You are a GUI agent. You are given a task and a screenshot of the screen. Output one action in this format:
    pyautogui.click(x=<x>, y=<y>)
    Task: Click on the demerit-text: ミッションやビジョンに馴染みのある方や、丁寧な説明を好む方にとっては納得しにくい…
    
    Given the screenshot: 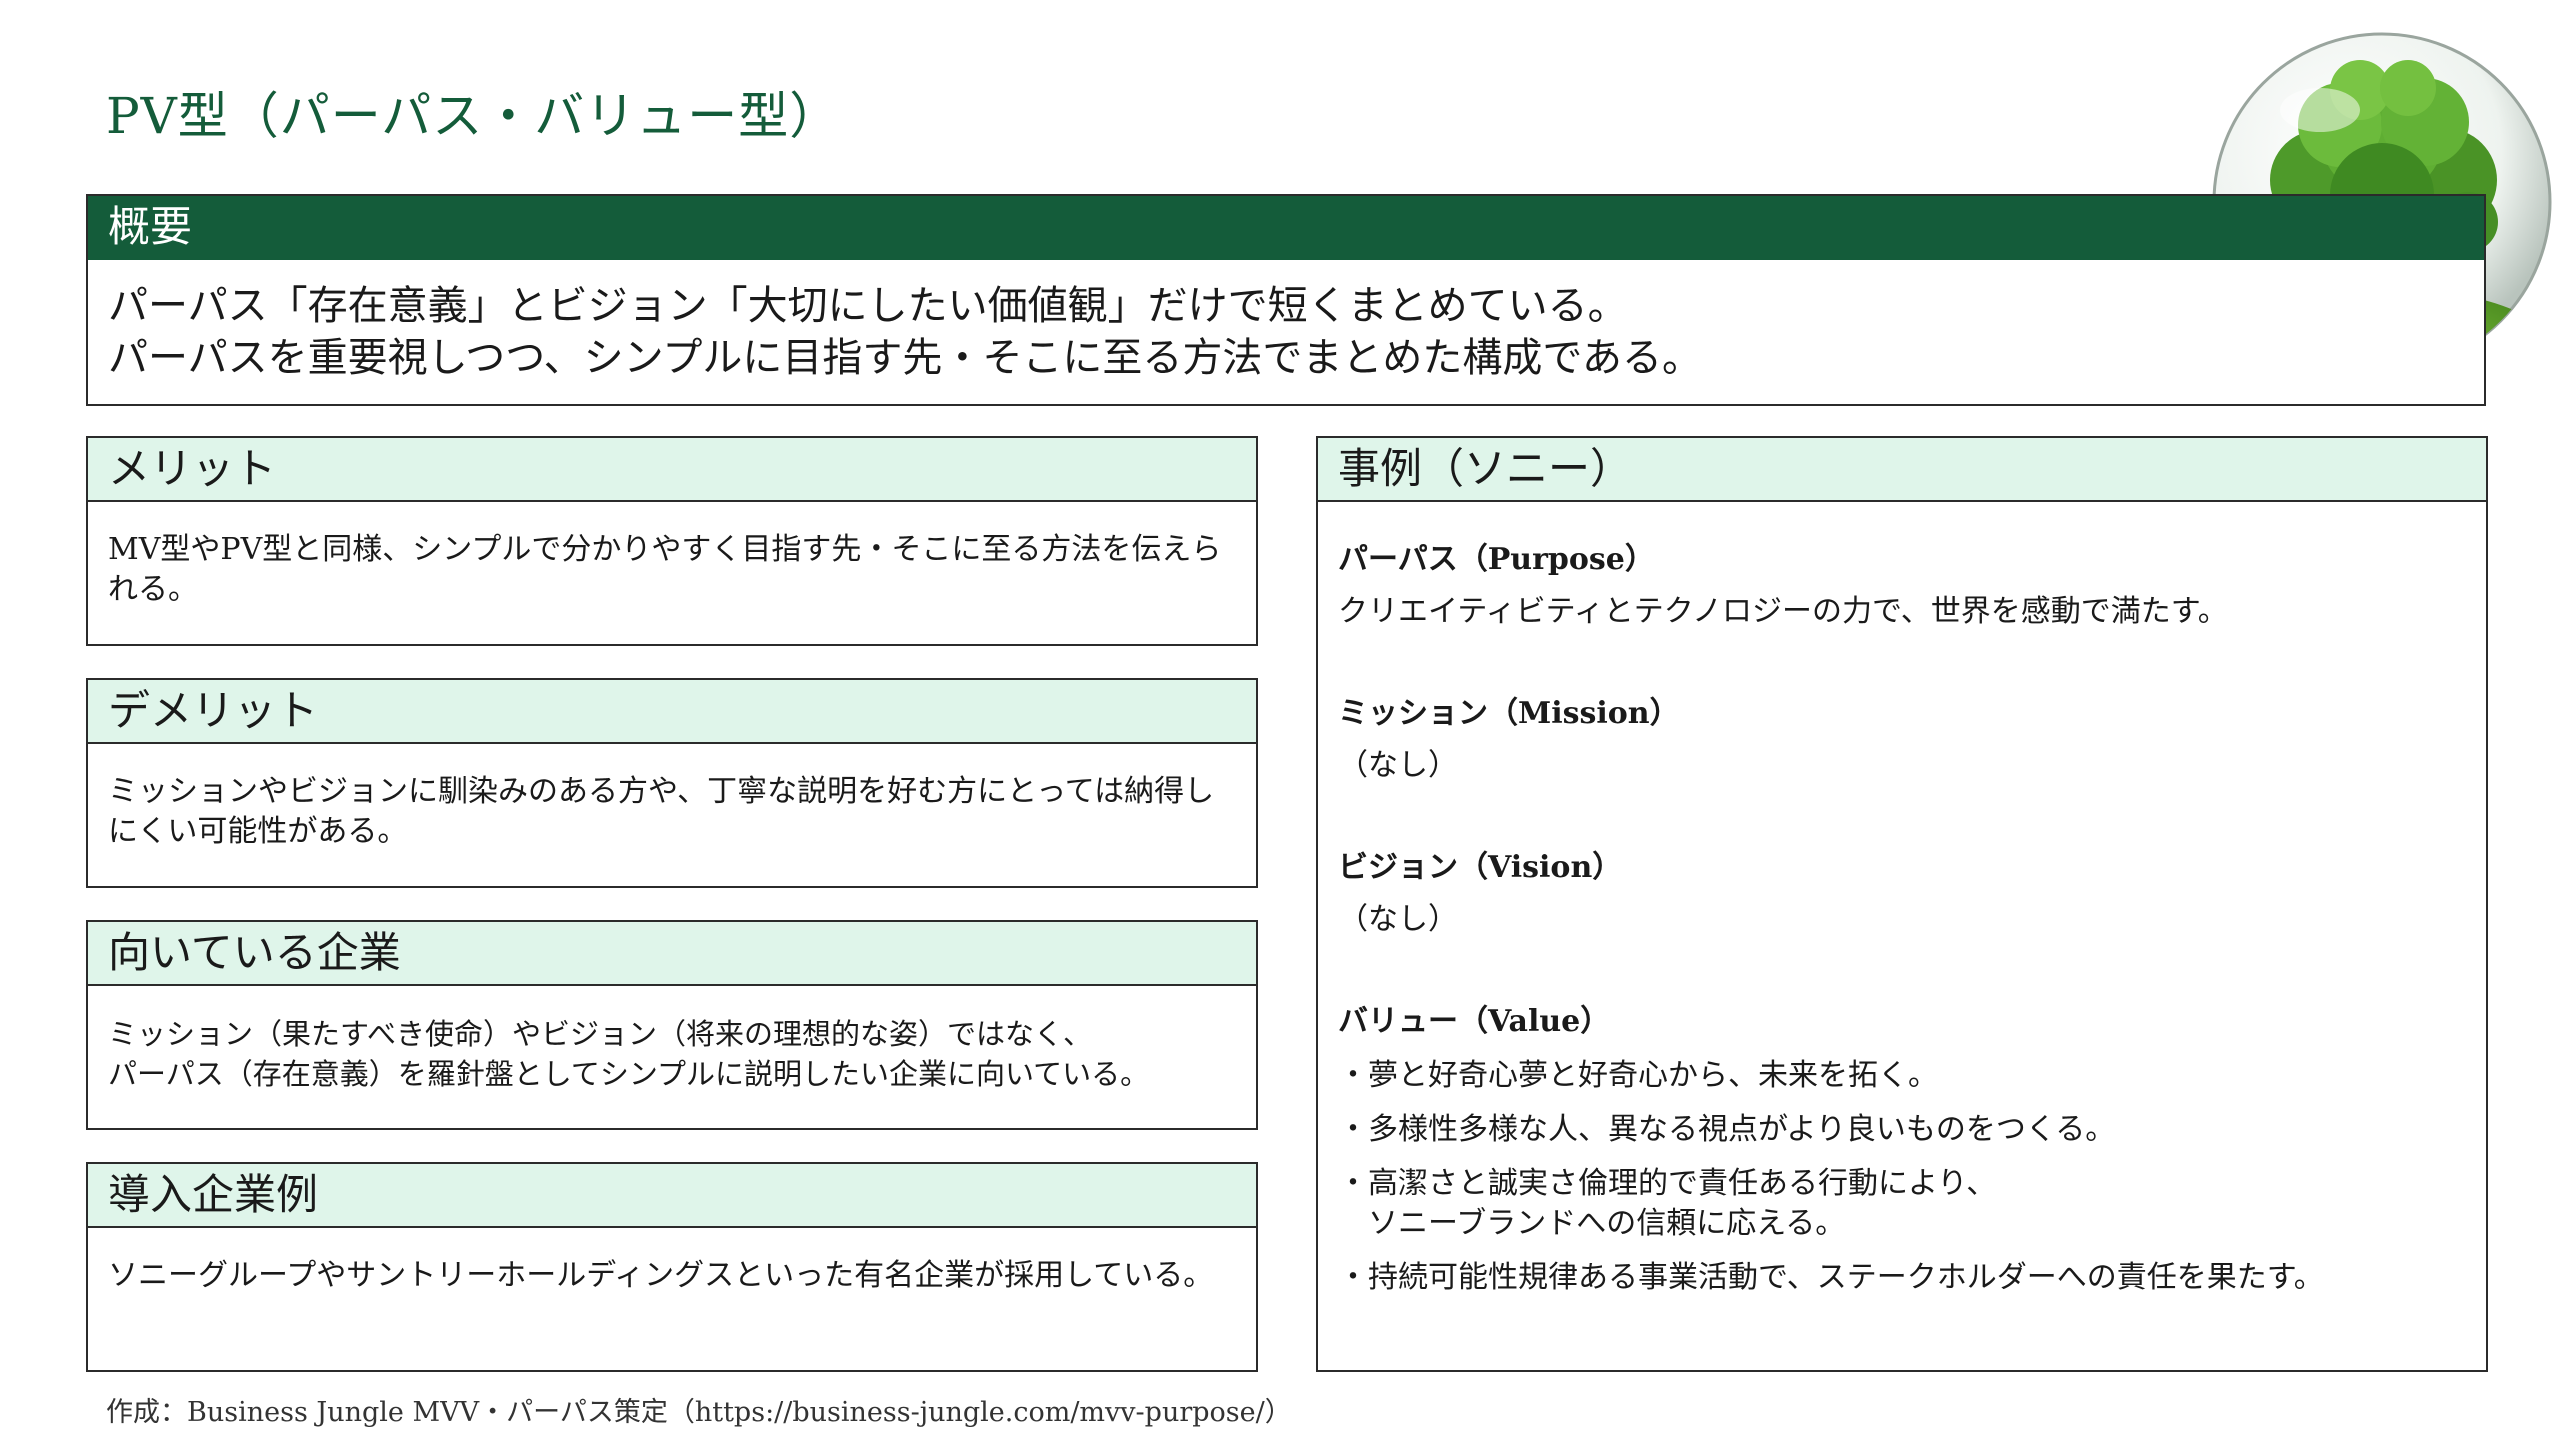 What is the action you would take?
    pyautogui.click(x=661, y=811)
    